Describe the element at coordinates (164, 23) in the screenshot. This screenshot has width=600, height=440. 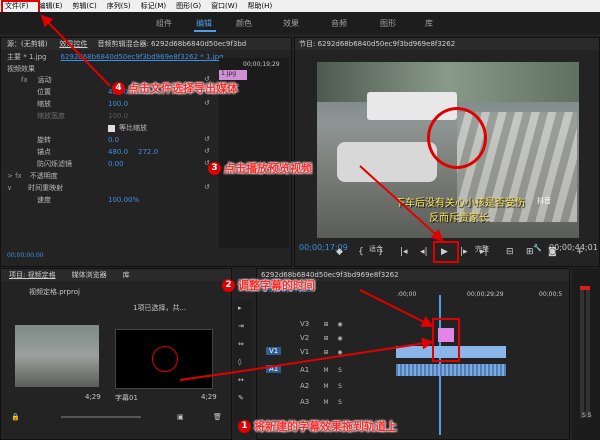
I see `workspace-tab-assembly: 组件` at that location.